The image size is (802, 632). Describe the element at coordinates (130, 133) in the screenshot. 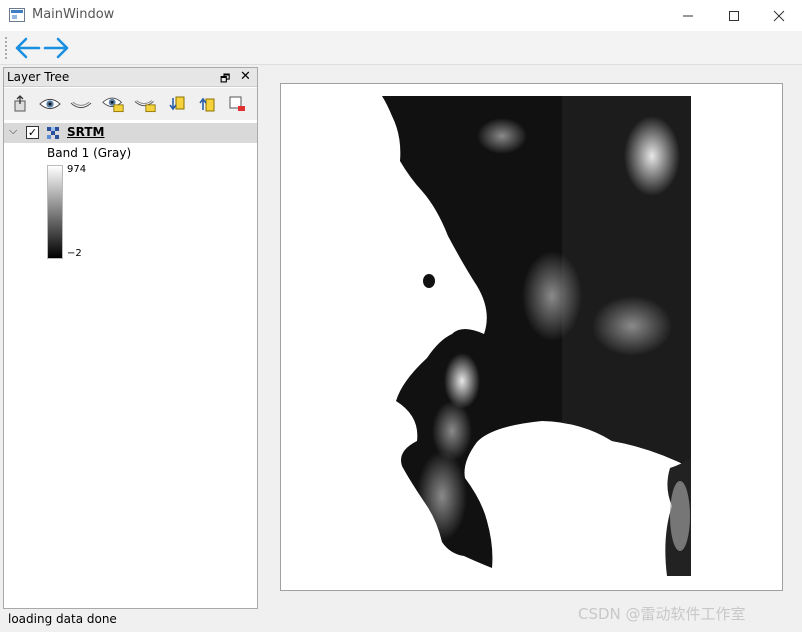

I see `layer-row-srtm: ⌵ ✓ SRTM` at that location.